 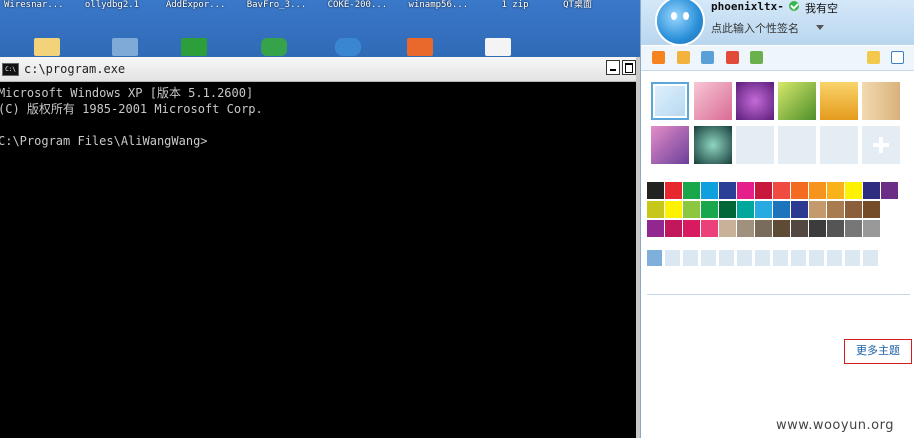 I want to click on taskbar-item-qt-desktop: QT桌面, so click(x=599, y=6).